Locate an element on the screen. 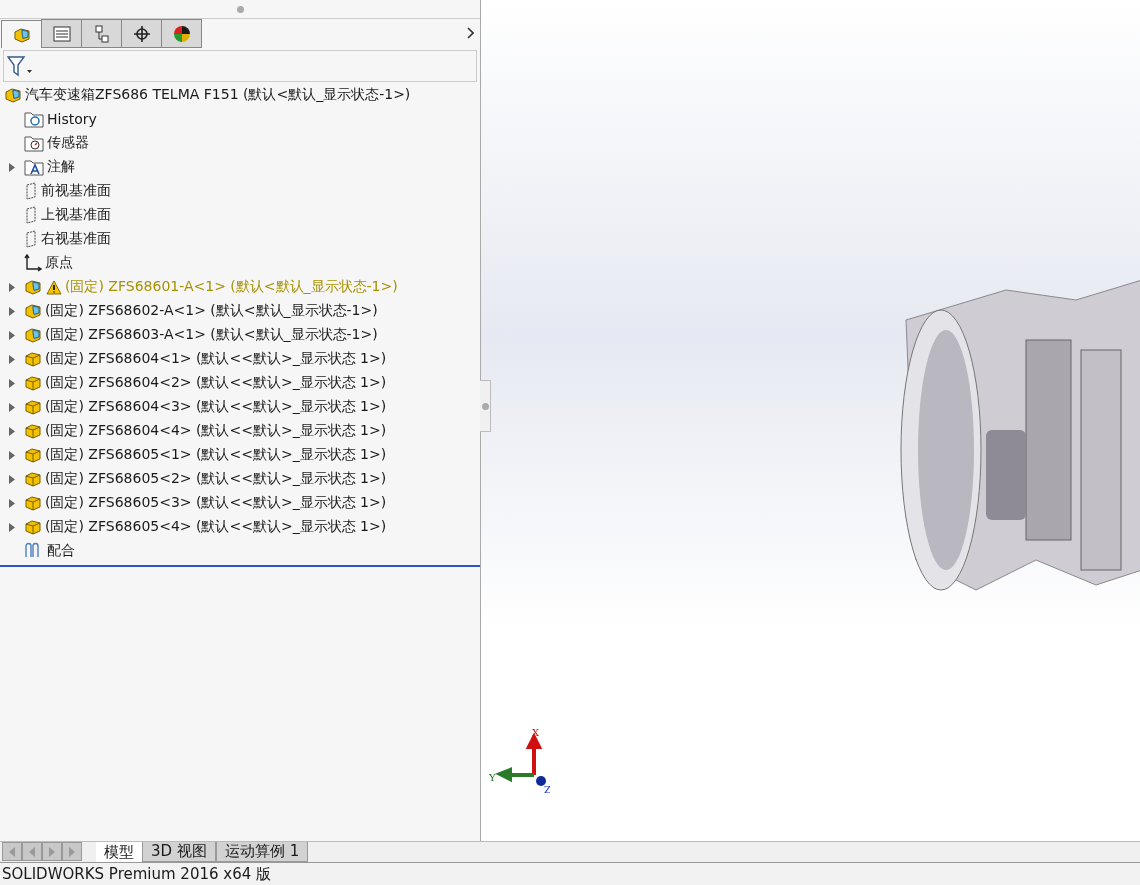 The width and height of the screenshot is (1140, 885). axis-label: Z is located at coordinates (547, 789).